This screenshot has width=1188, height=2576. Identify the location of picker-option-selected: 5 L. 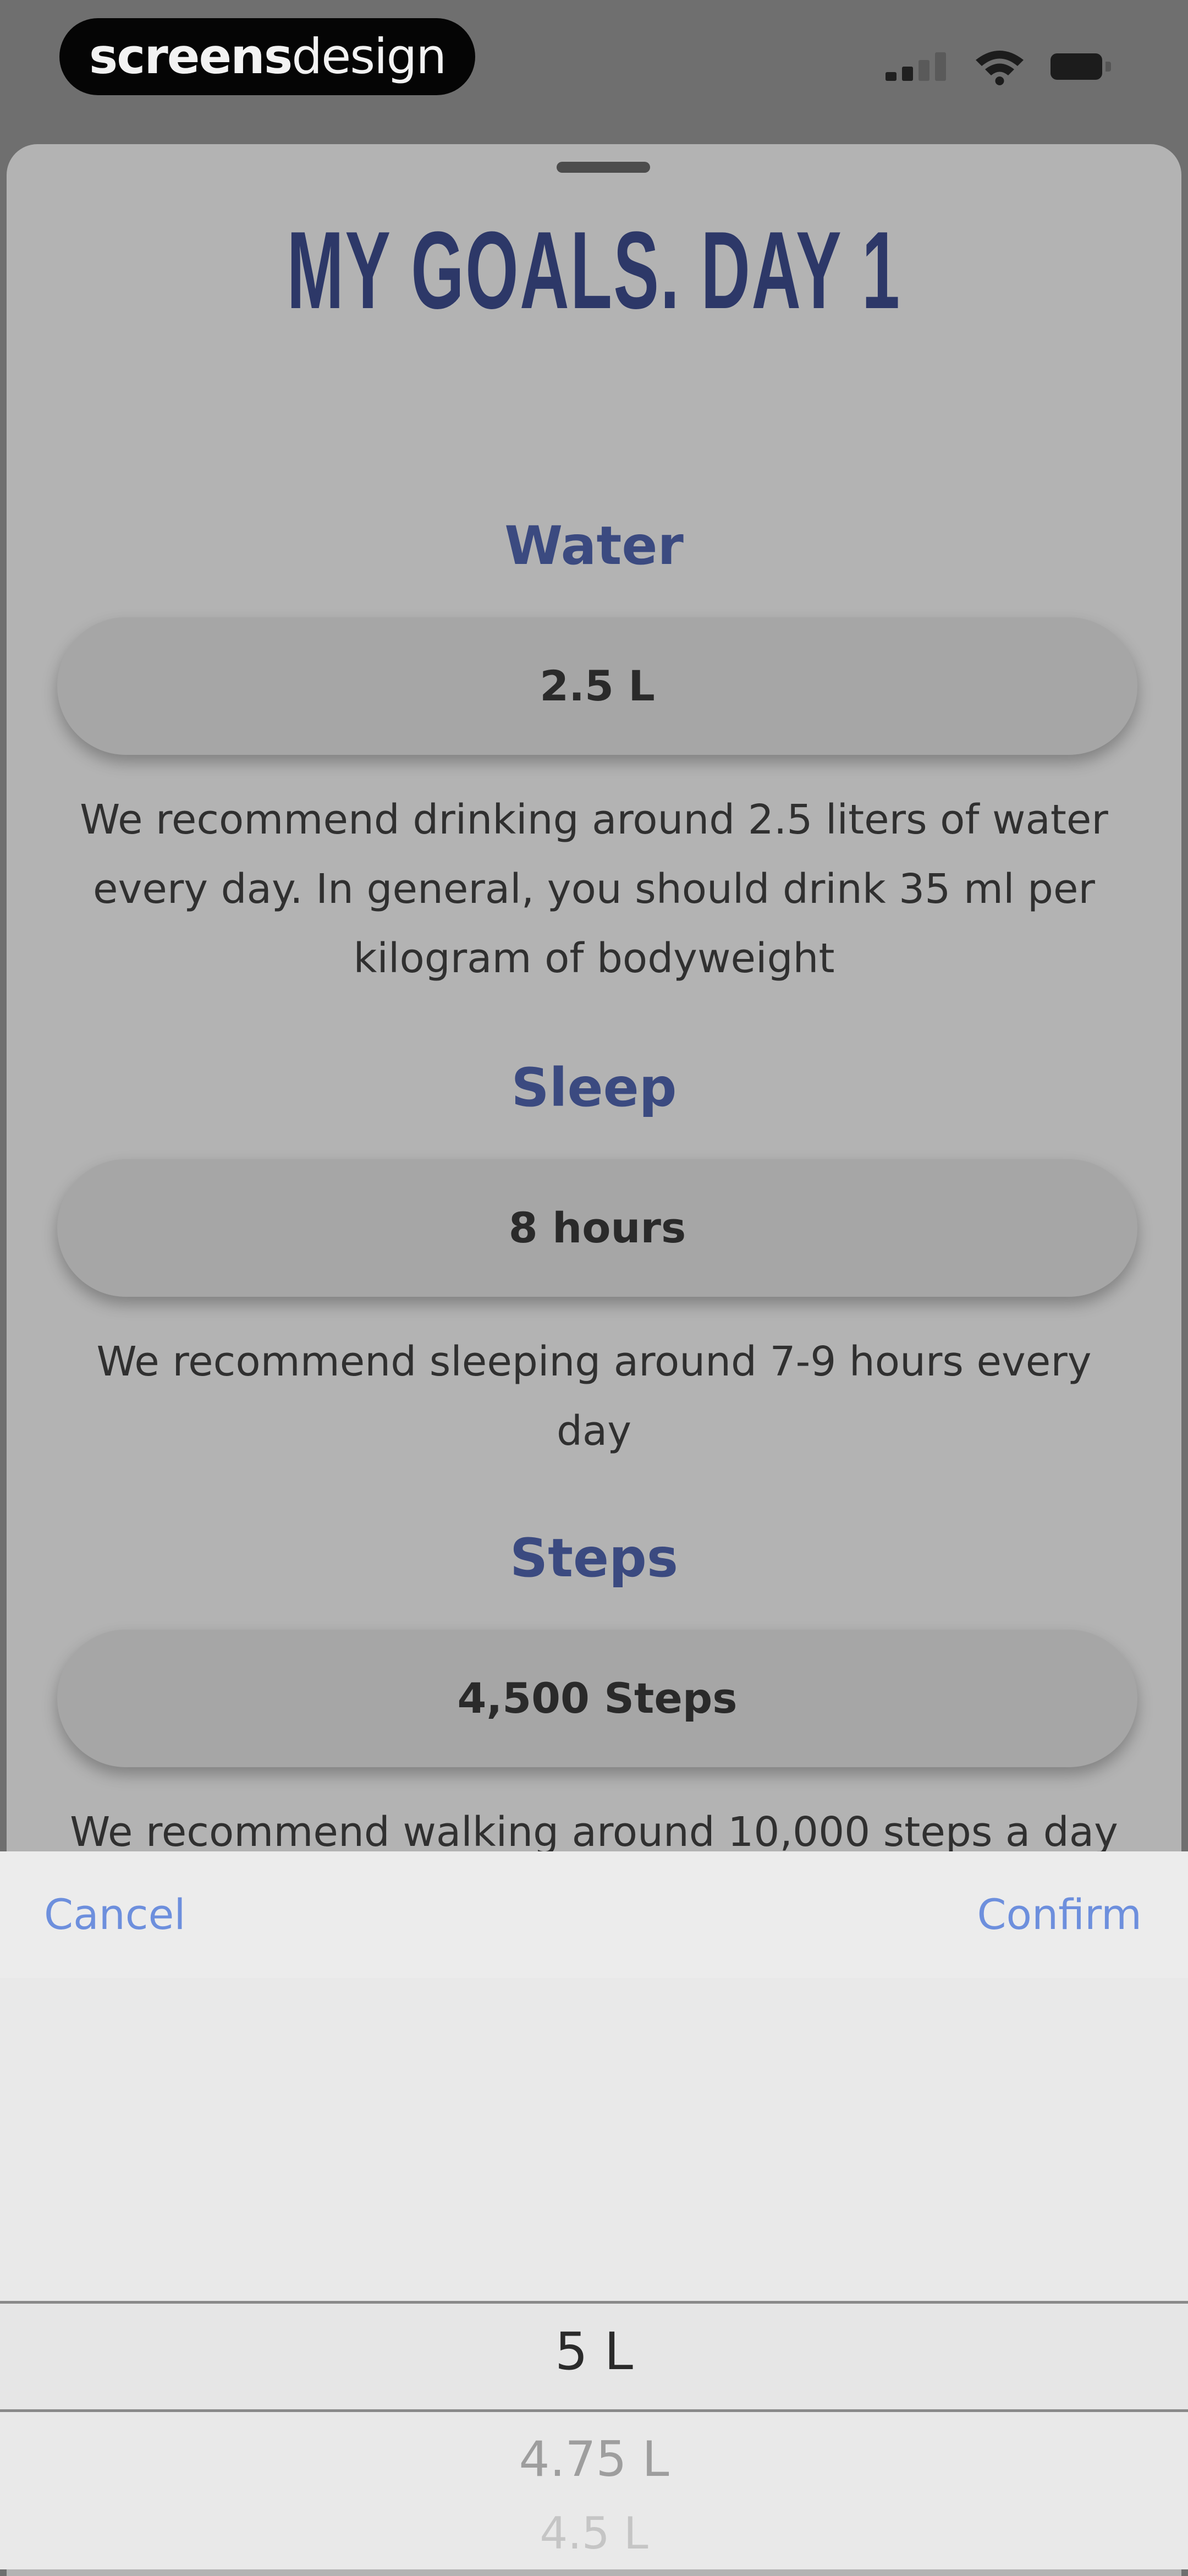
(594, 2352).